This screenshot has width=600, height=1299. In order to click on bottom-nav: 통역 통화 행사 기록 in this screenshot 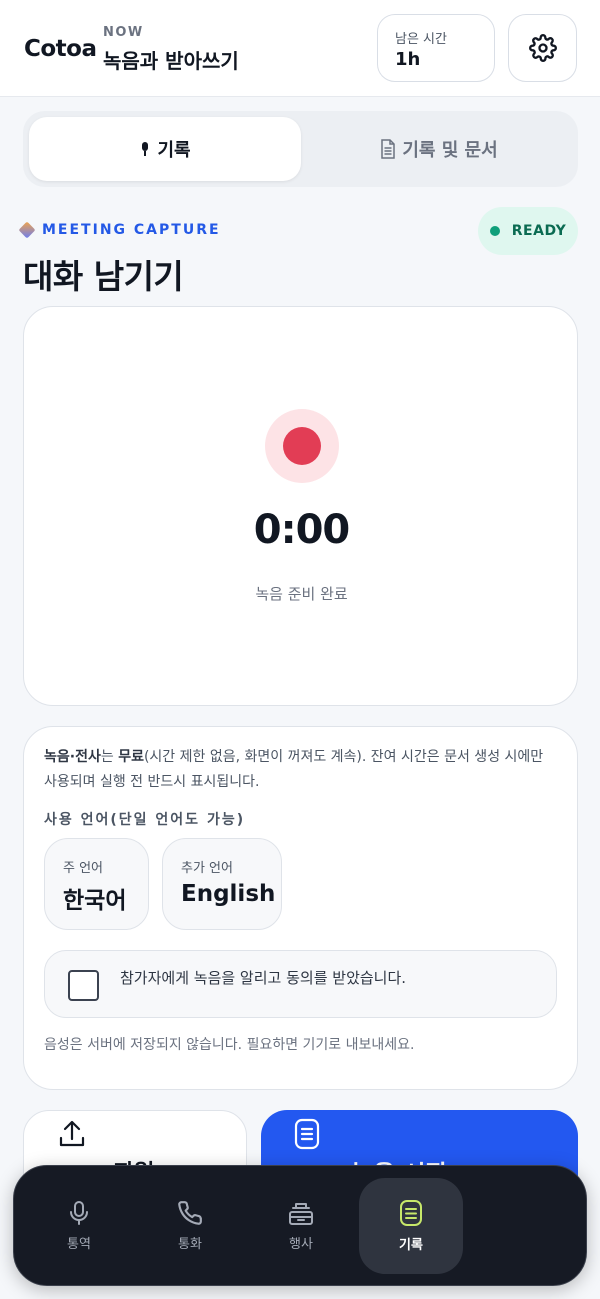, I will do `click(300, 1225)`.